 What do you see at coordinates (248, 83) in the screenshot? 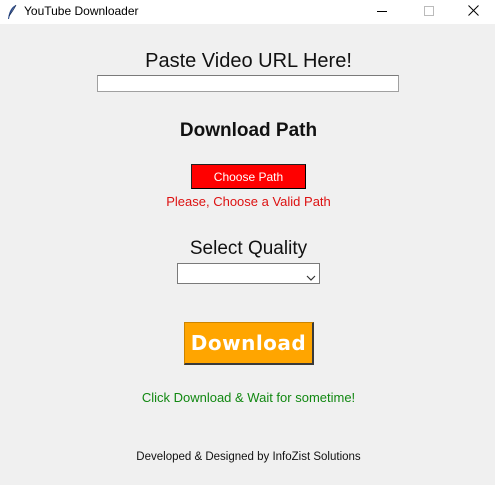
I see `video-url-input` at bounding box center [248, 83].